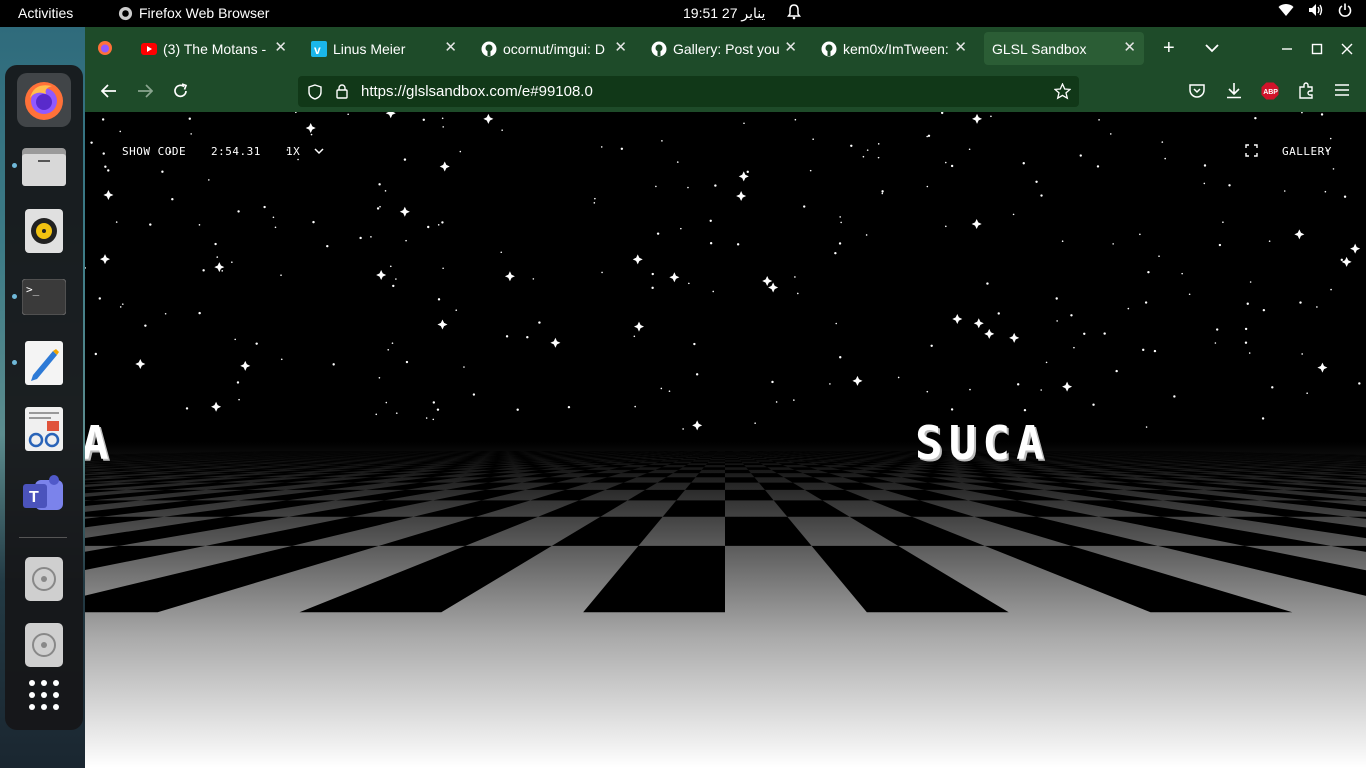 This screenshot has width=1366, height=768. I want to click on activities-button: Activities, so click(45, 13).